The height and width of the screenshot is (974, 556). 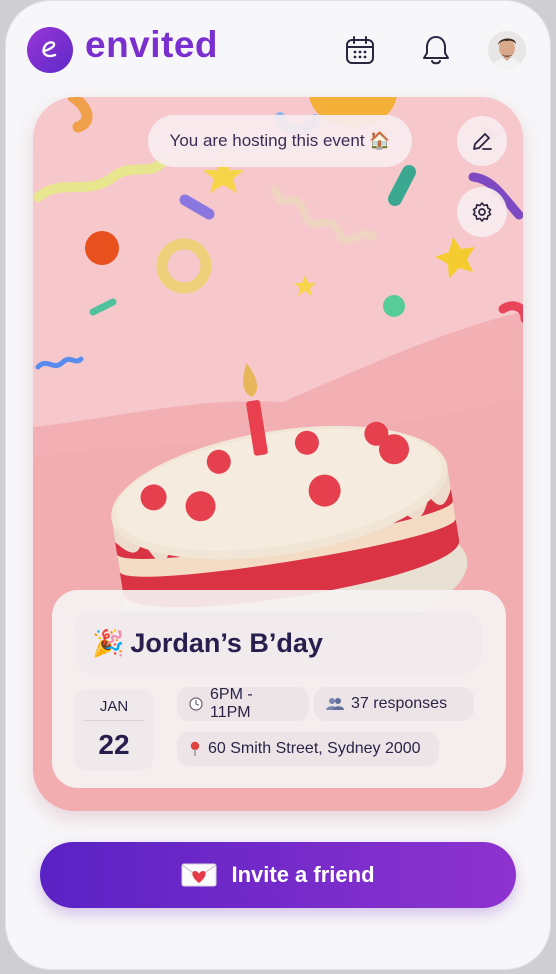 I want to click on pin-icon, so click(x=195, y=749).